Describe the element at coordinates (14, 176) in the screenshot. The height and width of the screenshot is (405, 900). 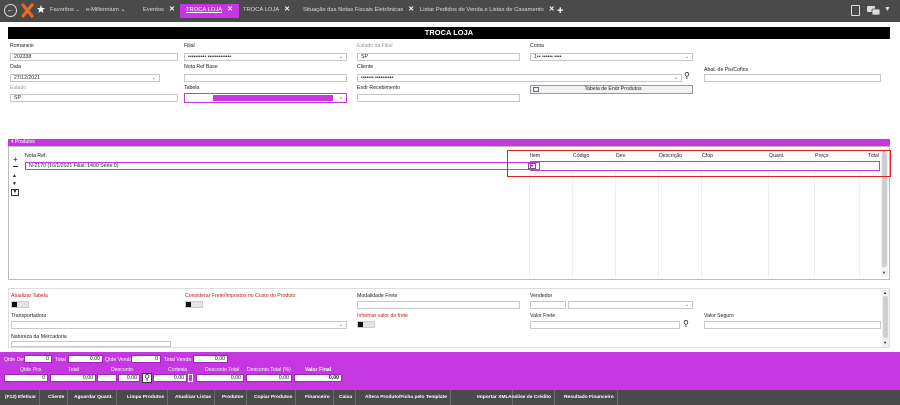
I see `move-up-icon: ▲` at that location.